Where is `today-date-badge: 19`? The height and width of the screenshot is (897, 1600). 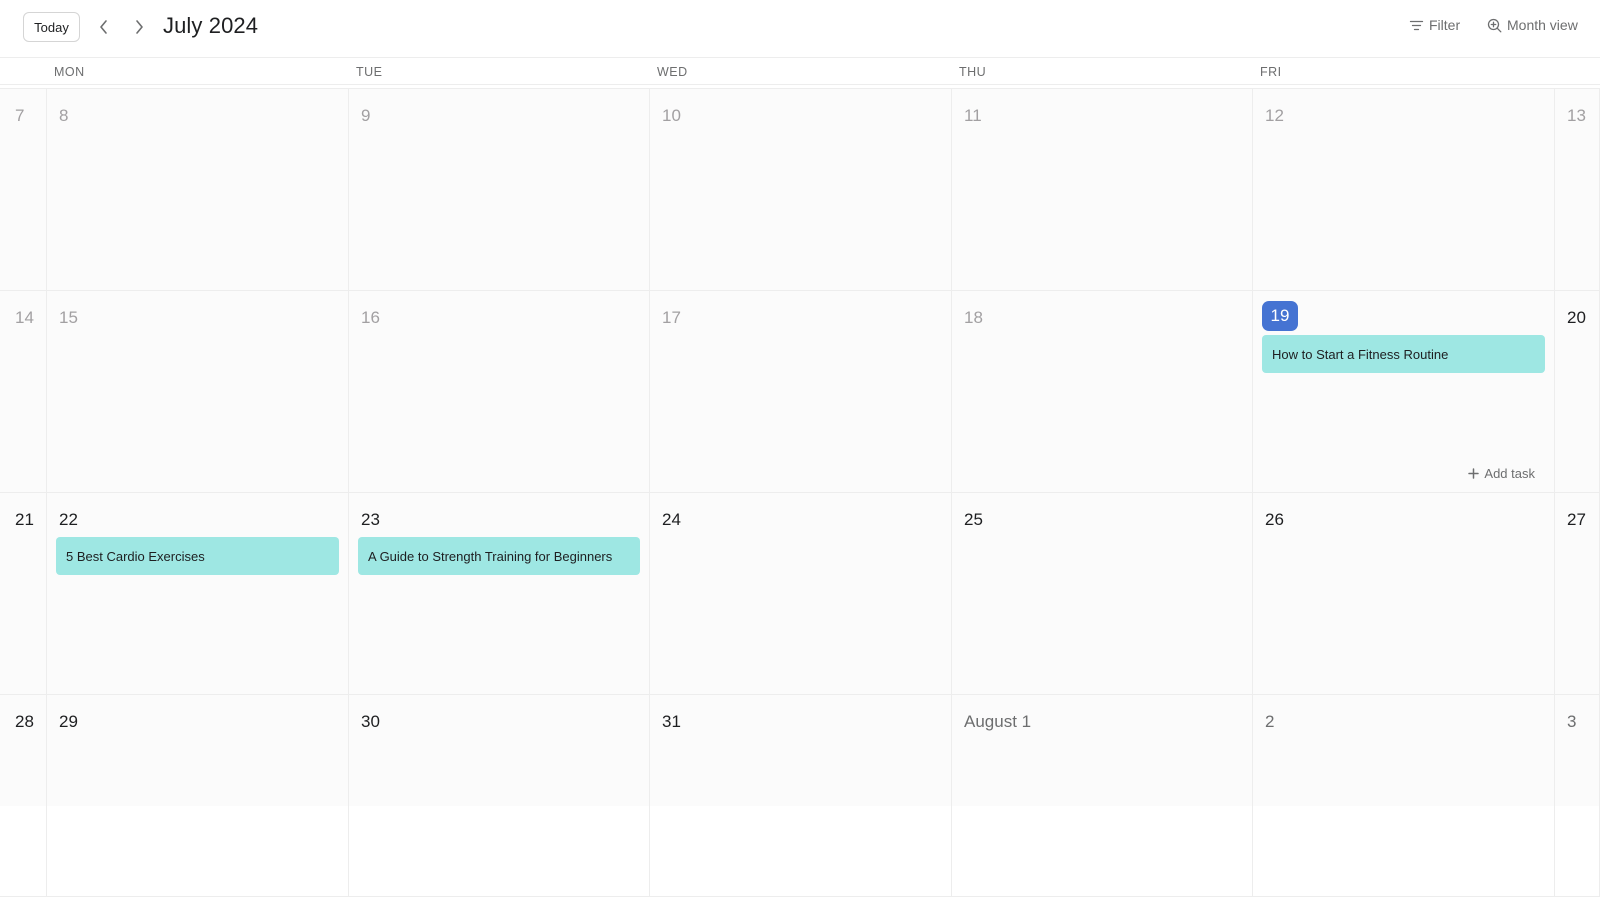
today-date-badge: 19 is located at coordinates (1280, 316).